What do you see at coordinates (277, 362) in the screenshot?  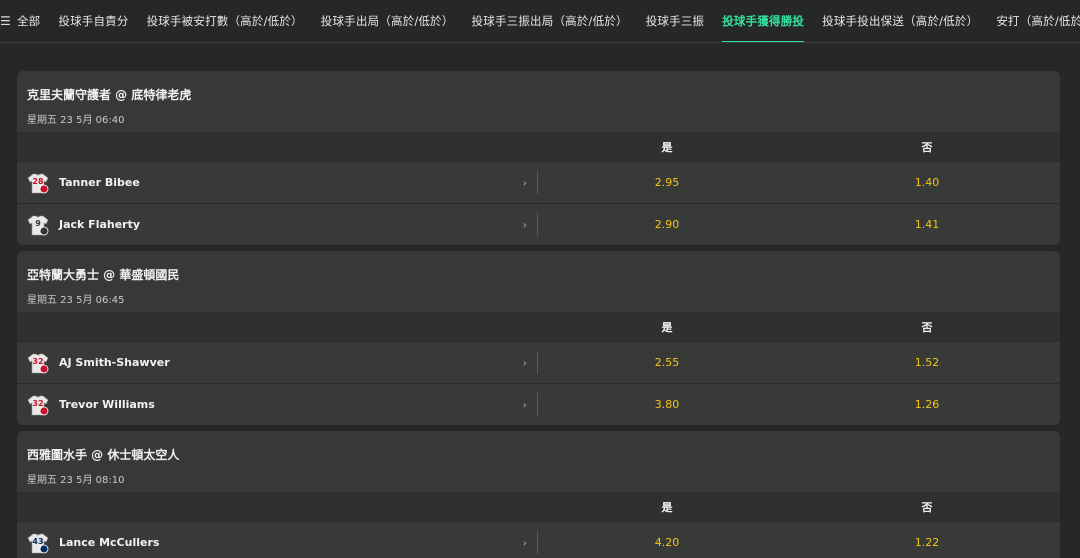 I see `player-cell: 32 AJ Smith-Shawver ›` at bounding box center [277, 362].